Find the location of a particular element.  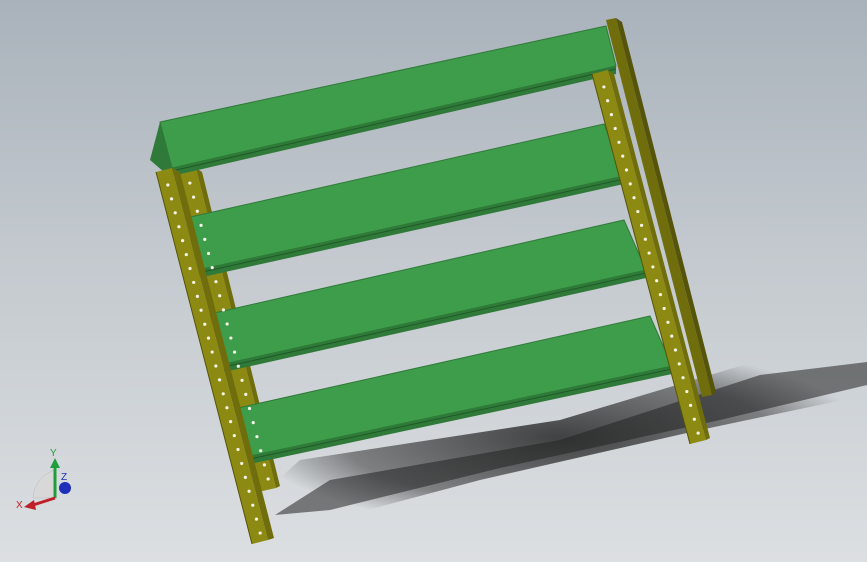

triad-x-label: X is located at coordinates (19, 505).